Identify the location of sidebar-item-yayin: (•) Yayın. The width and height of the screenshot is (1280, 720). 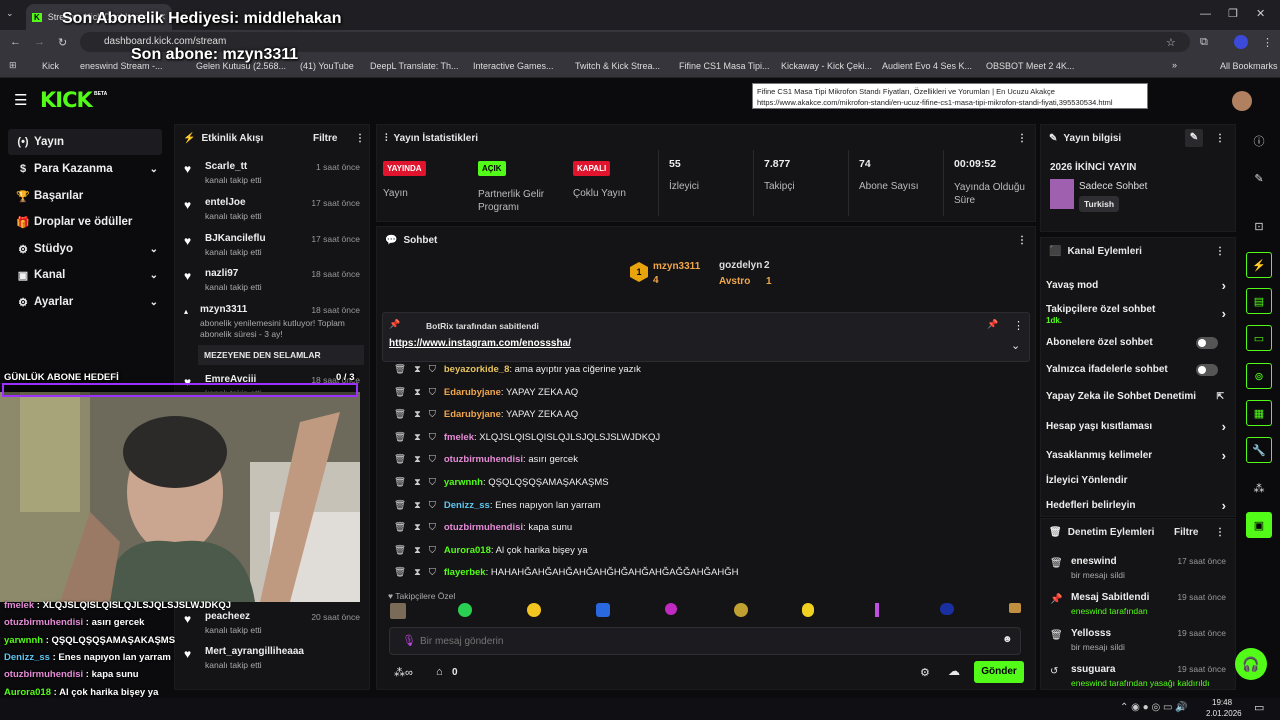
(85, 142).